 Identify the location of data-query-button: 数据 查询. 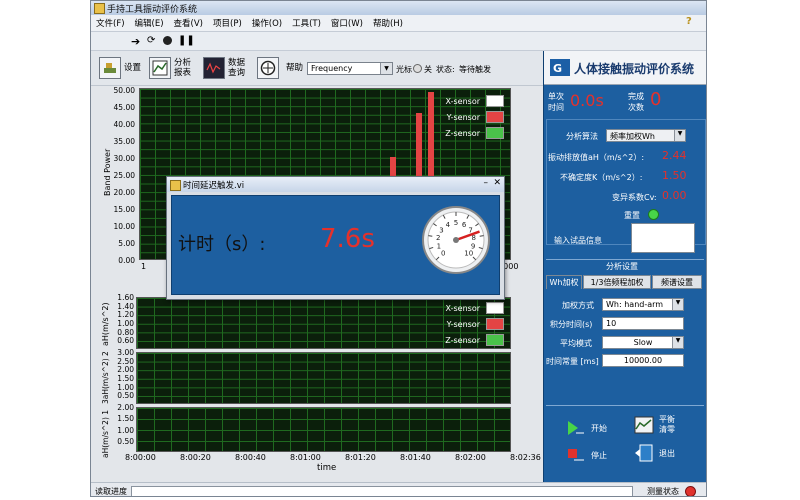
(224, 68).